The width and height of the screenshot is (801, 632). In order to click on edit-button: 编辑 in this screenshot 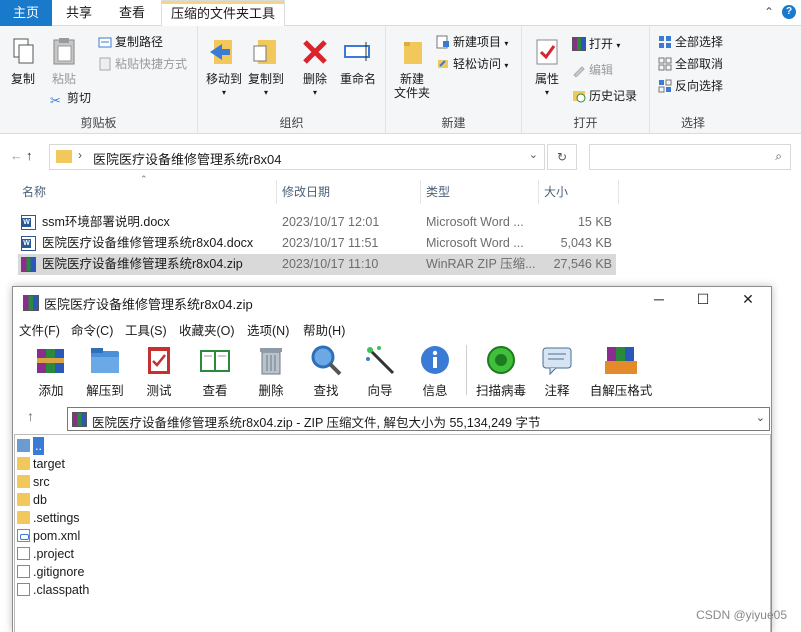, I will do `click(592, 70)`.